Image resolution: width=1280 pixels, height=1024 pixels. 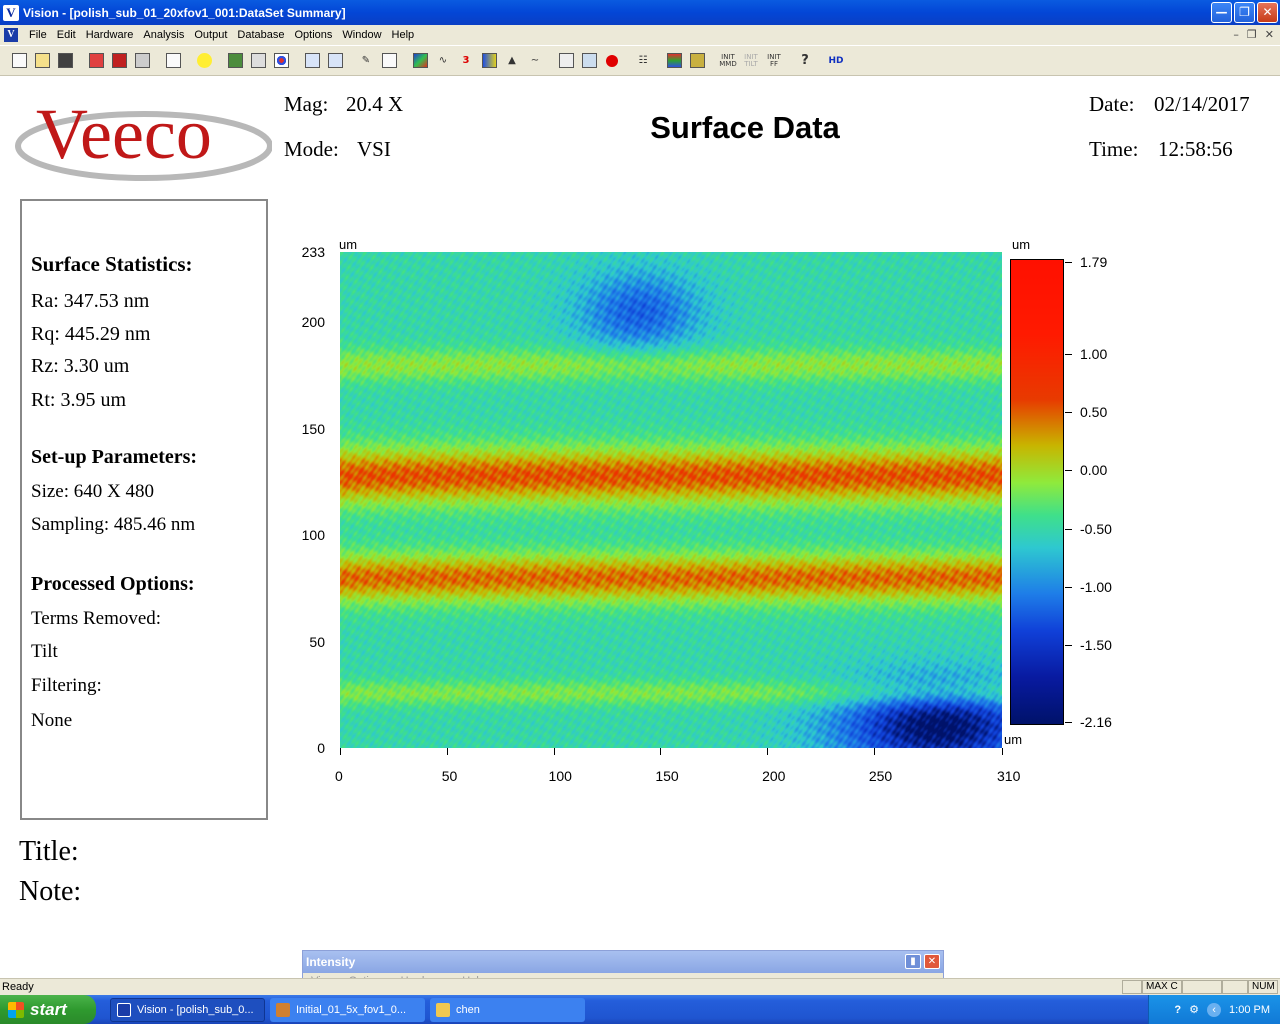 What do you see at coordinates (11, 12) in the screenshot?
I see `app-icon: V` at bounding box center [11, 12].